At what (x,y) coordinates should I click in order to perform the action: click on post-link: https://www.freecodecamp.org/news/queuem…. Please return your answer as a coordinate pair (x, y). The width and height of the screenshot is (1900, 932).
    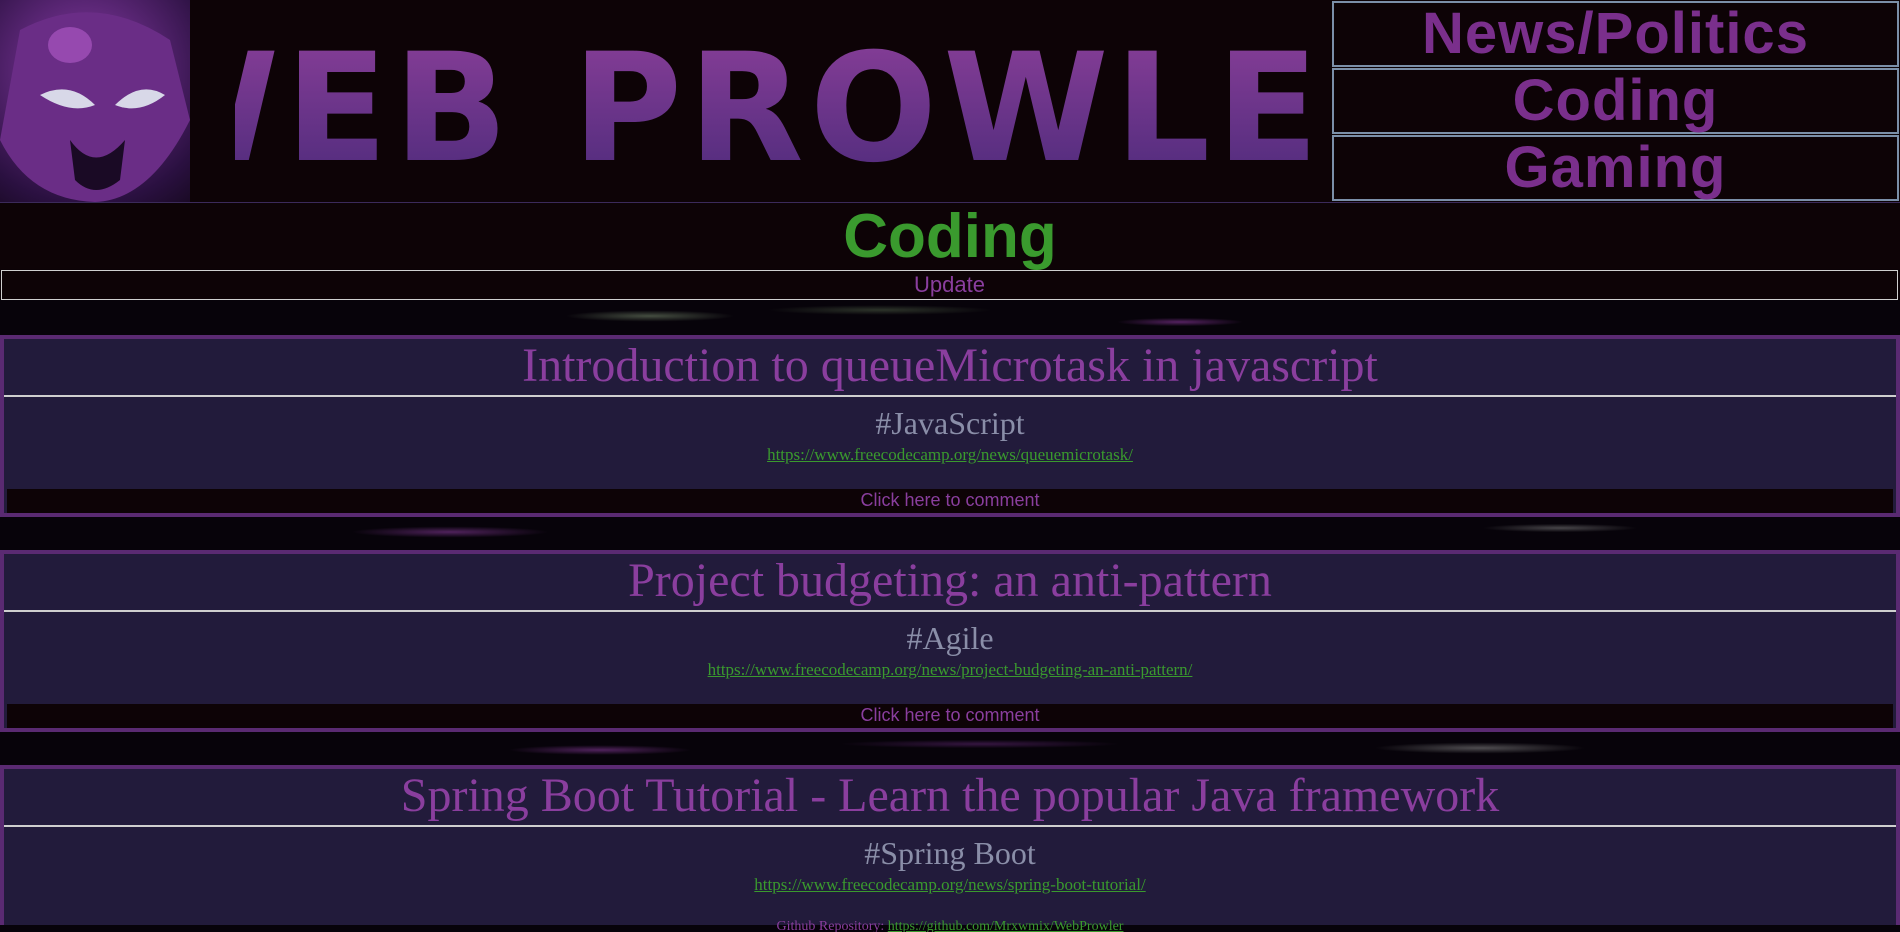
    Looking at the image, I should click on (950, 455).